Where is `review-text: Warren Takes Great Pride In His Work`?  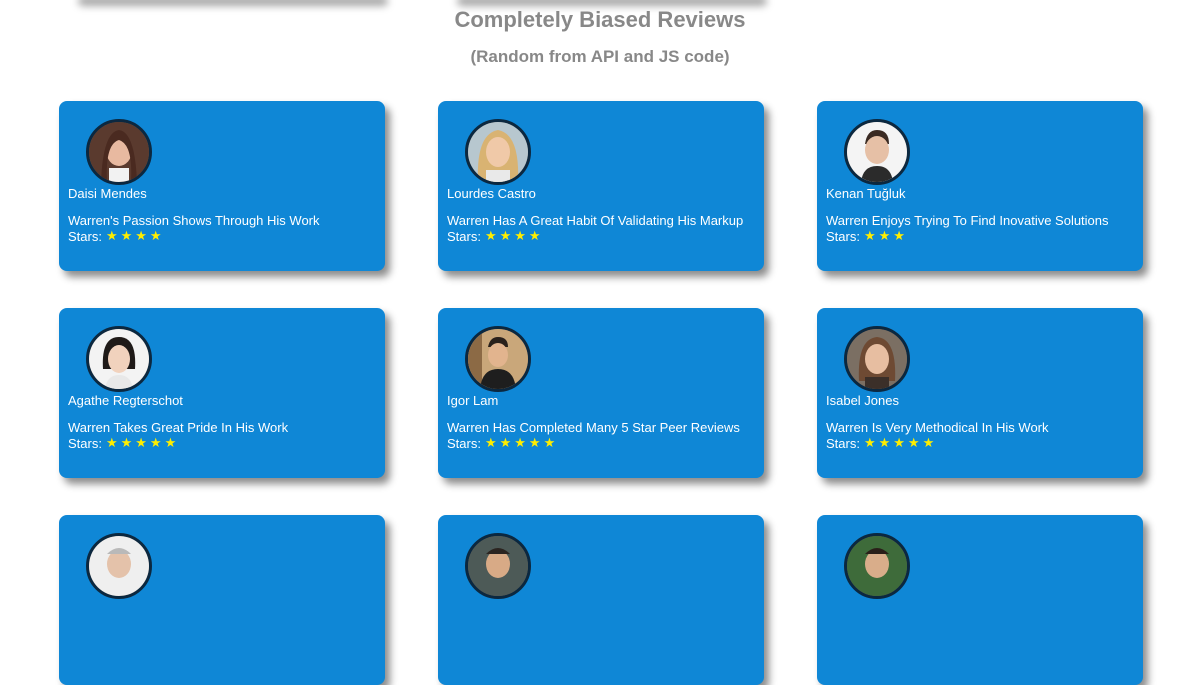
review-text: Warren Takes Great Pride In His Work is located at coordinates (178, 427).